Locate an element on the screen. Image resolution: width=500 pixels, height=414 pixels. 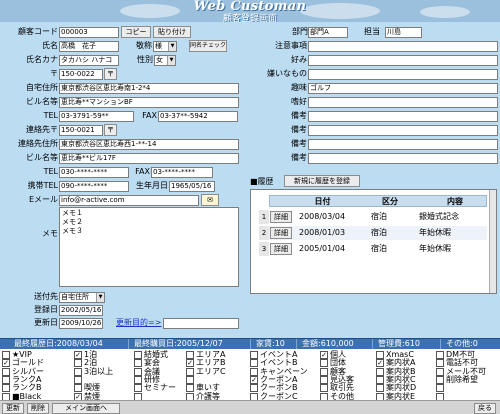
notes-input is located at coordinates (403, 46).